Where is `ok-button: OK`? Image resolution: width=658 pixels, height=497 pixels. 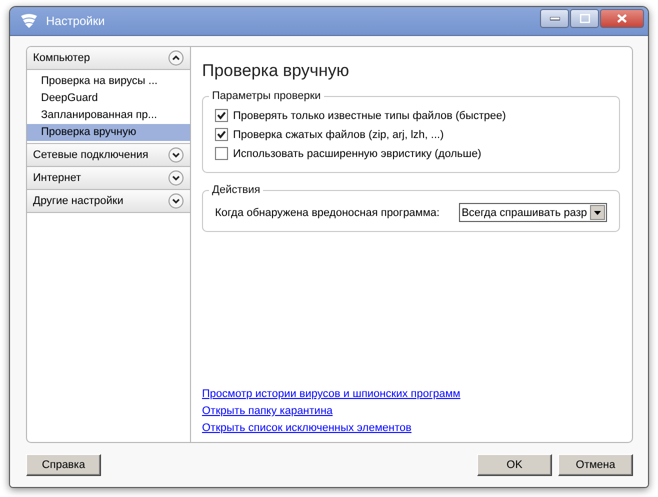 ok-button: OK is located at coordinates (514, 465).